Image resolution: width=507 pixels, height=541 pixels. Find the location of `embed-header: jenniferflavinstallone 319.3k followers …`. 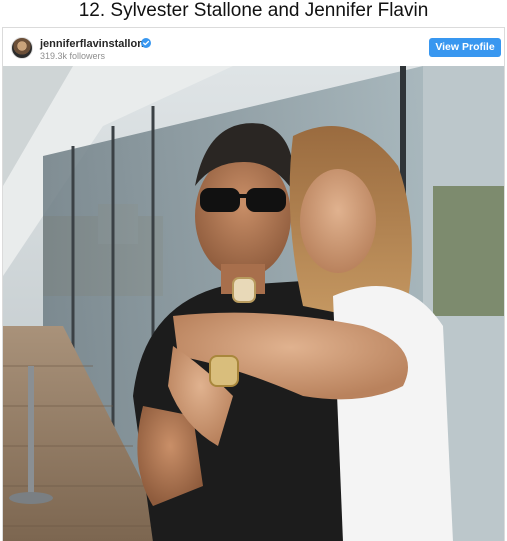

embed-header: jenniferflavinstallone 319.3k followers … is located at coordinates (253, 47).